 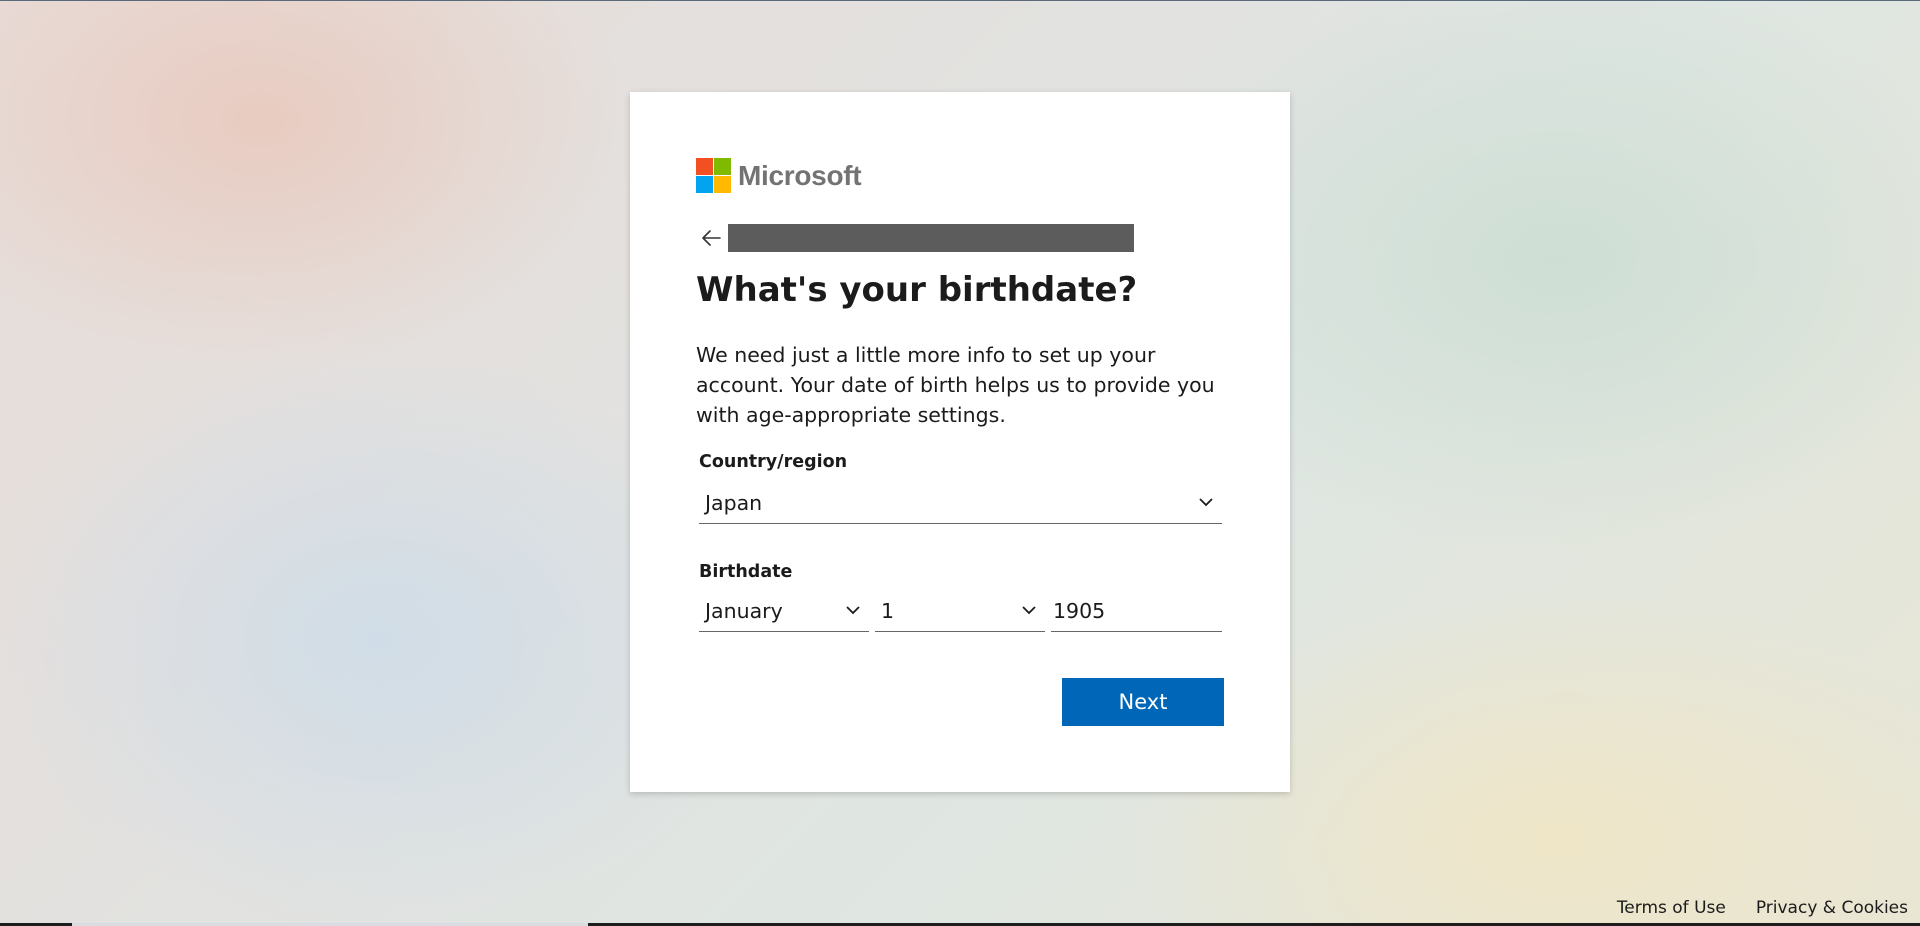 What do you see at coordinates (1671, 908) in the screenshot?
I see `terms-of-use-link: Terms of Use` at bounding box center [1671, 908].